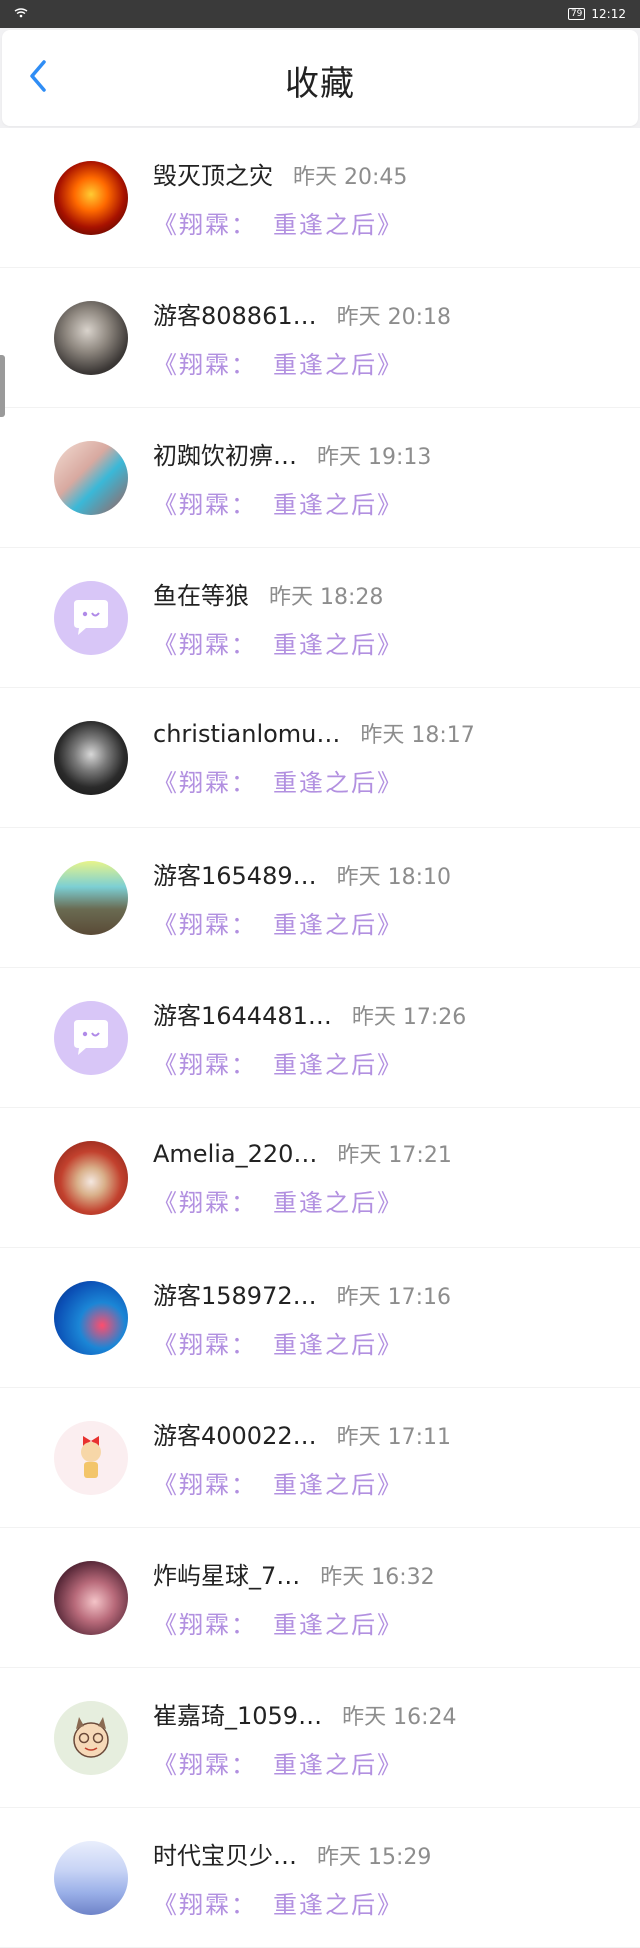 Image resolution: width=640 pixels, height=1948 pixels. I want to click on item-text: 毁灭顶之灾 昨天 20:45 《翔霖： 重逢之后》, so click(280, 198).